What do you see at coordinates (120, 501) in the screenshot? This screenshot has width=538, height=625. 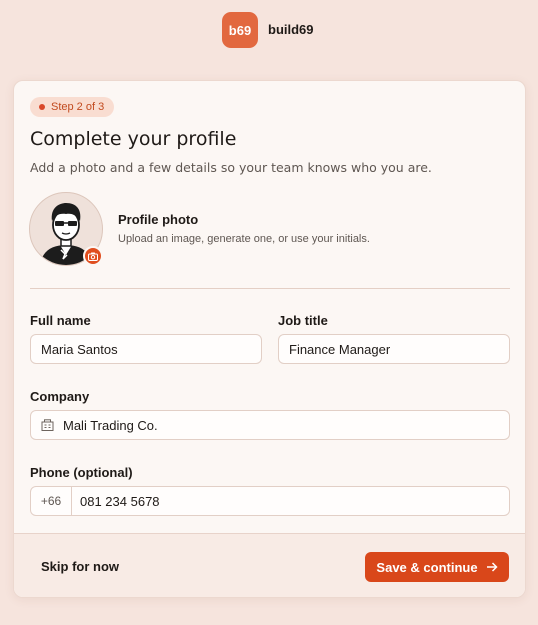 I see `phone-value: 081 234 5678` at bounding box center [120, 501].